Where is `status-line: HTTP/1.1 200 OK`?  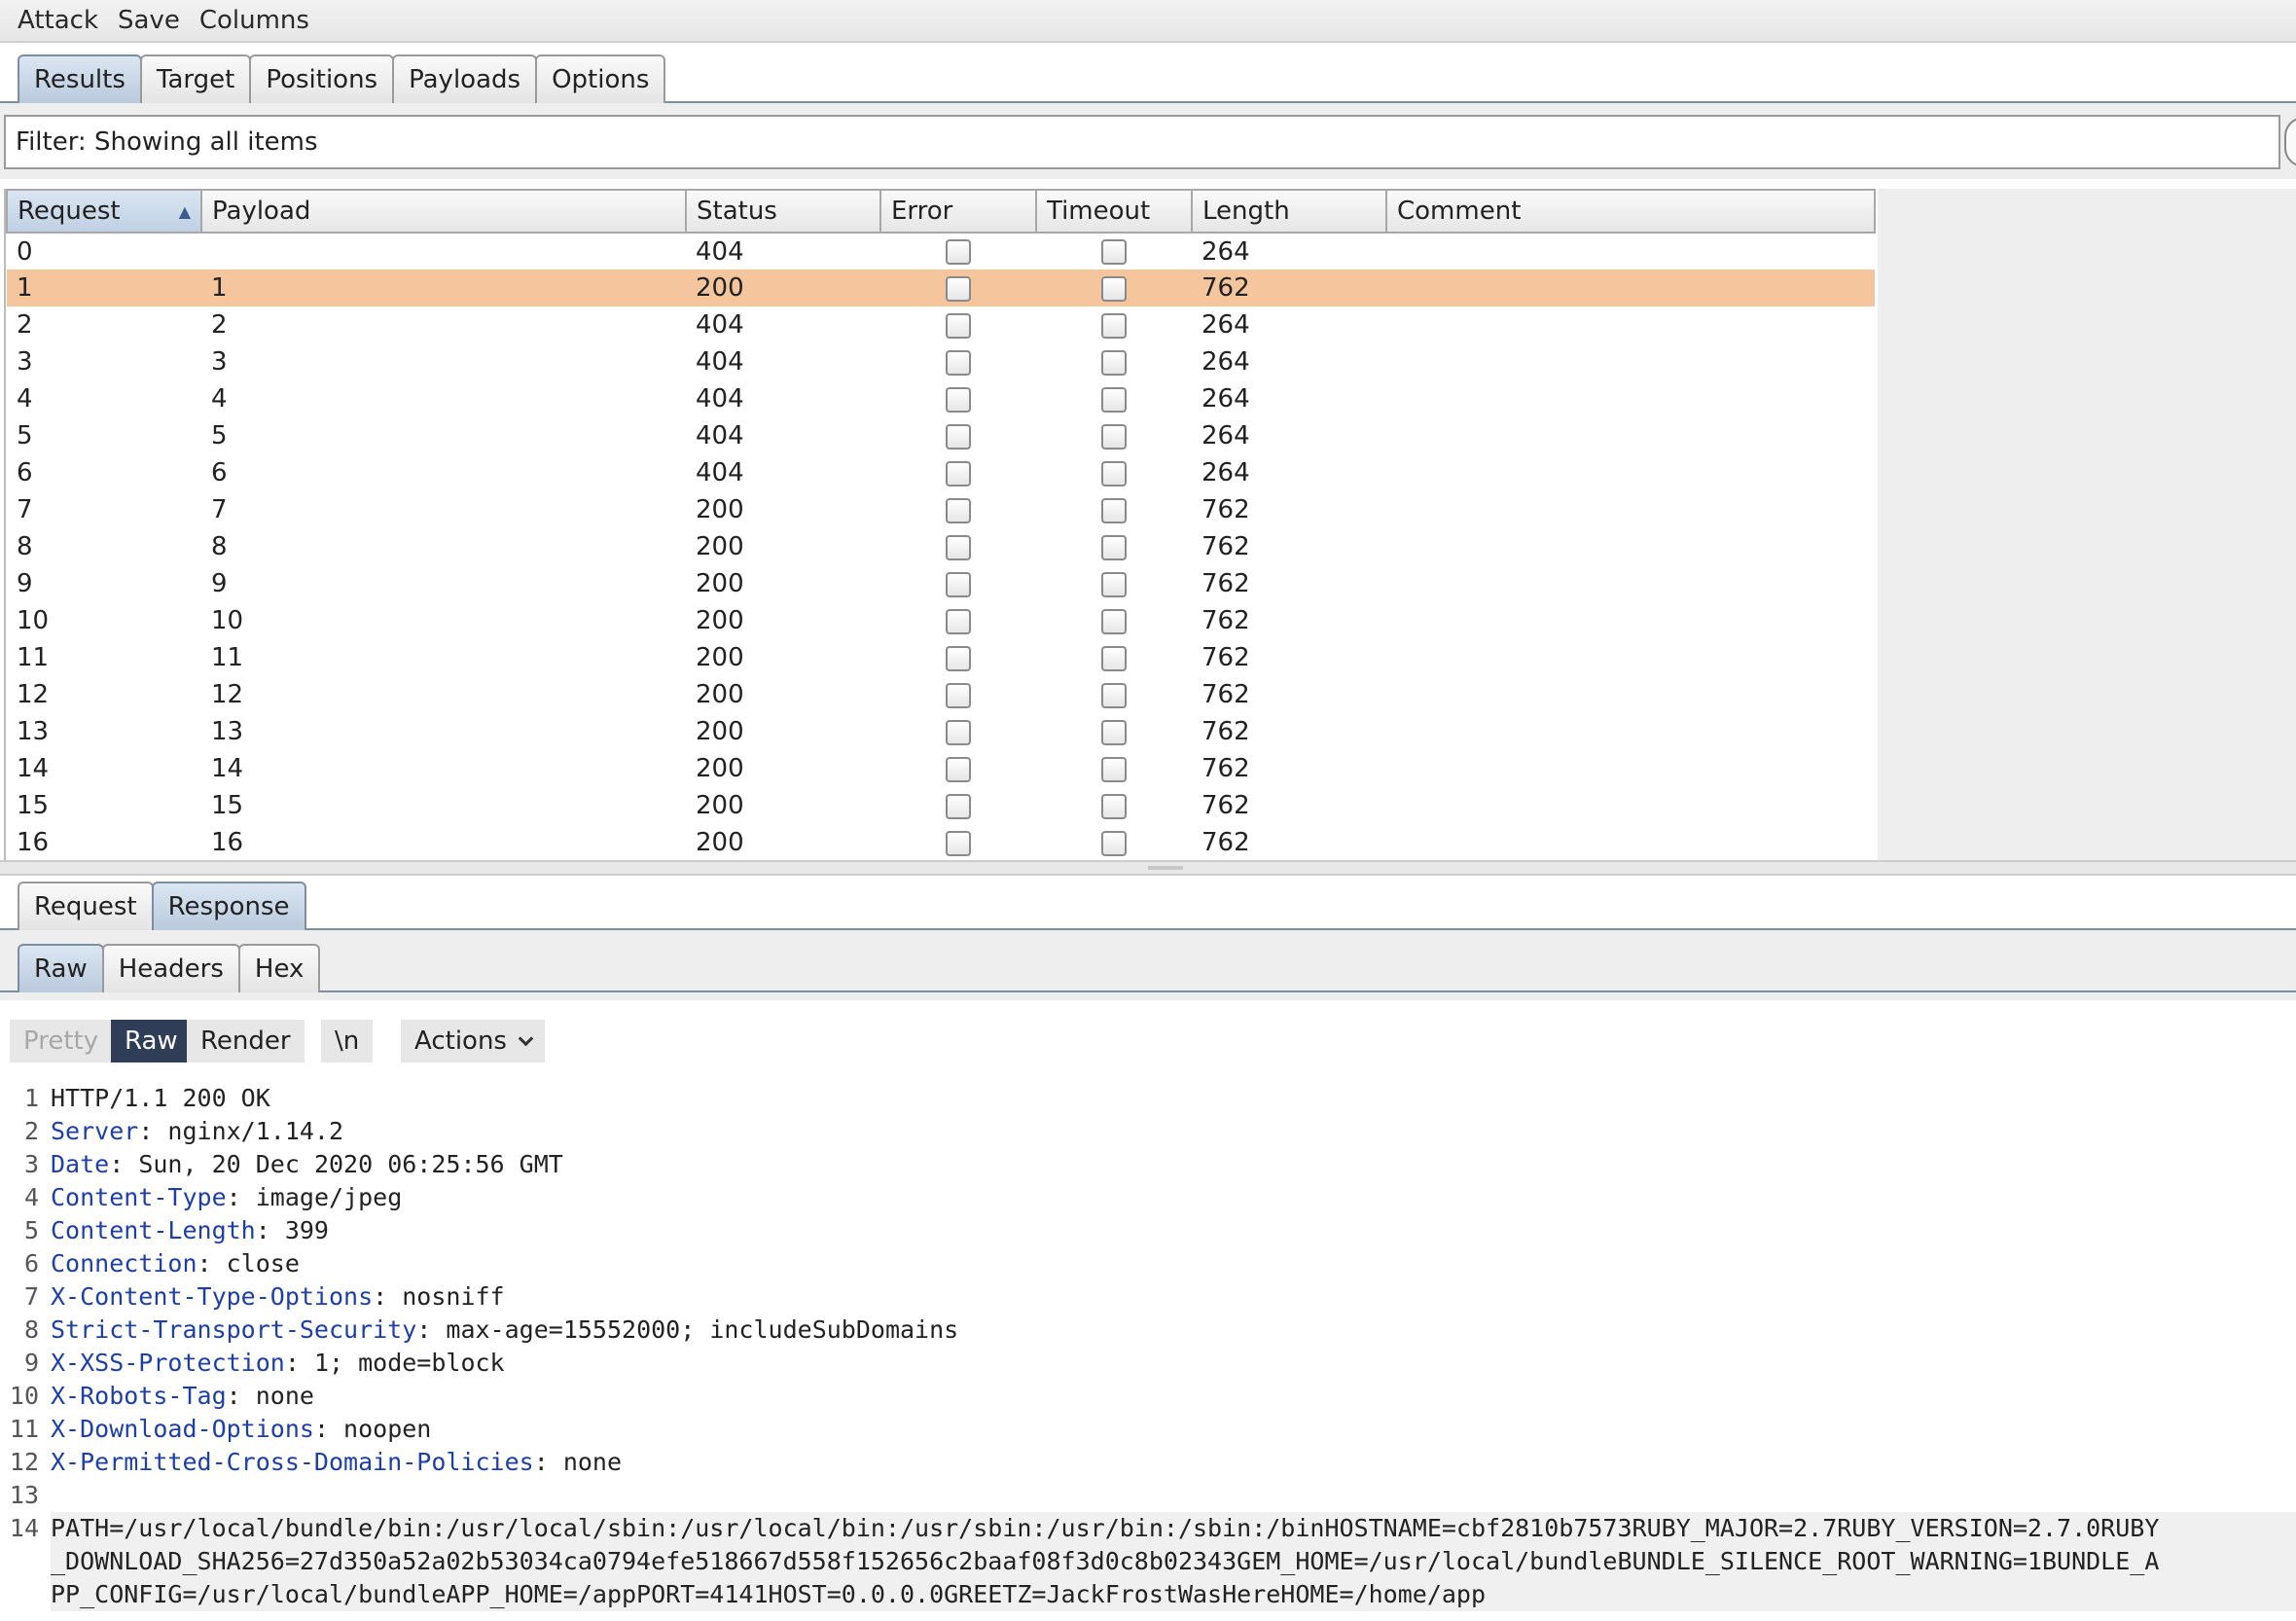
status-line: HTTP/1.1 200 OK is located at coordinates (160, 1098).